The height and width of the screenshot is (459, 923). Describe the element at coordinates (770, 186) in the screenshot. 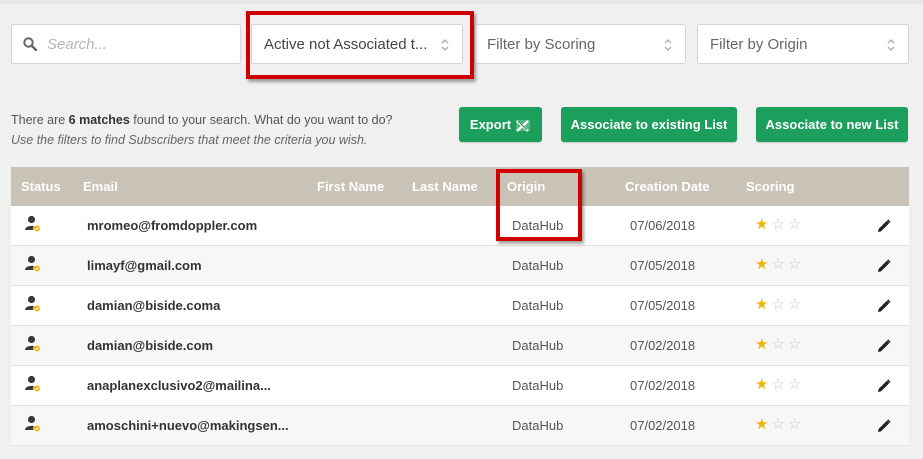

I see `col-scoring: Scoring` at that location.